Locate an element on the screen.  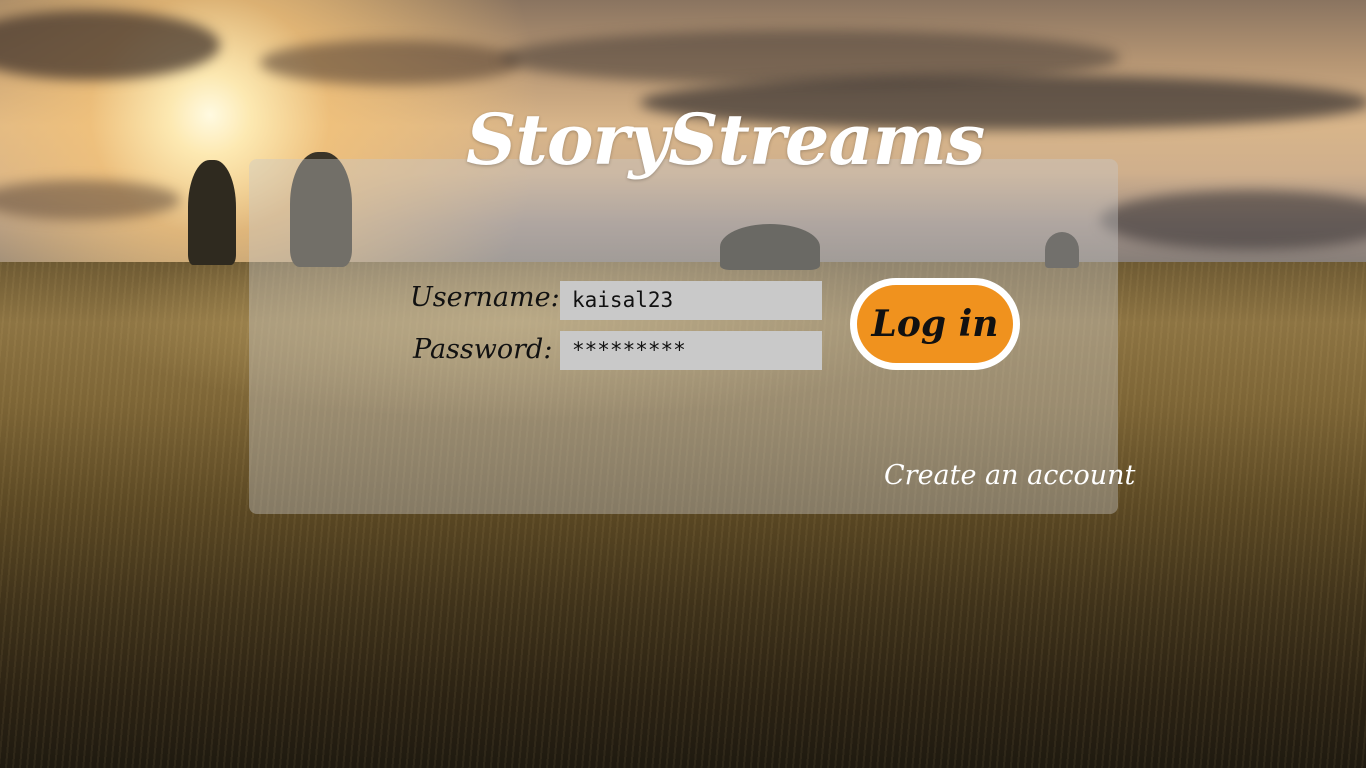
password-label: Password: is located at coordinates (483, 349).